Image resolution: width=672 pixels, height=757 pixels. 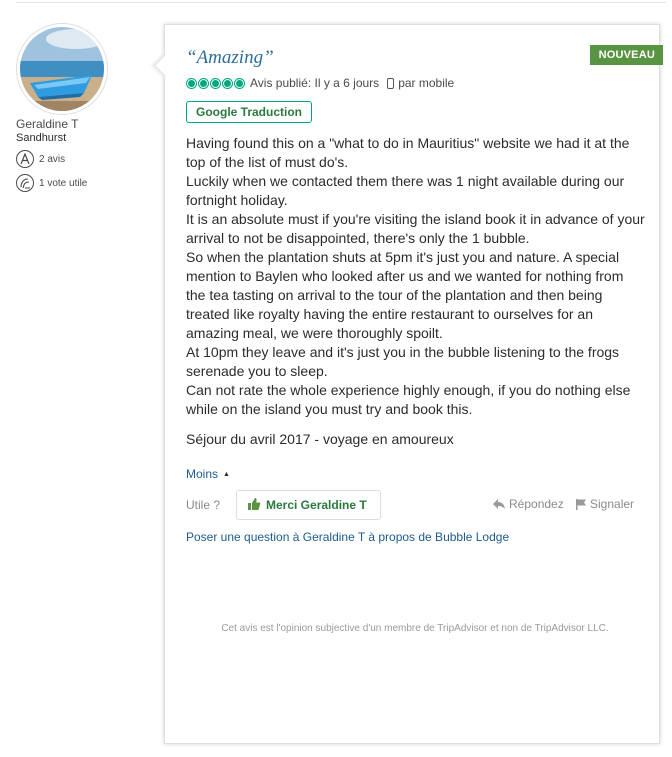 I want to click on publish-date: Avis publié: Il y a 6 jours, so click(x=315, y=83).